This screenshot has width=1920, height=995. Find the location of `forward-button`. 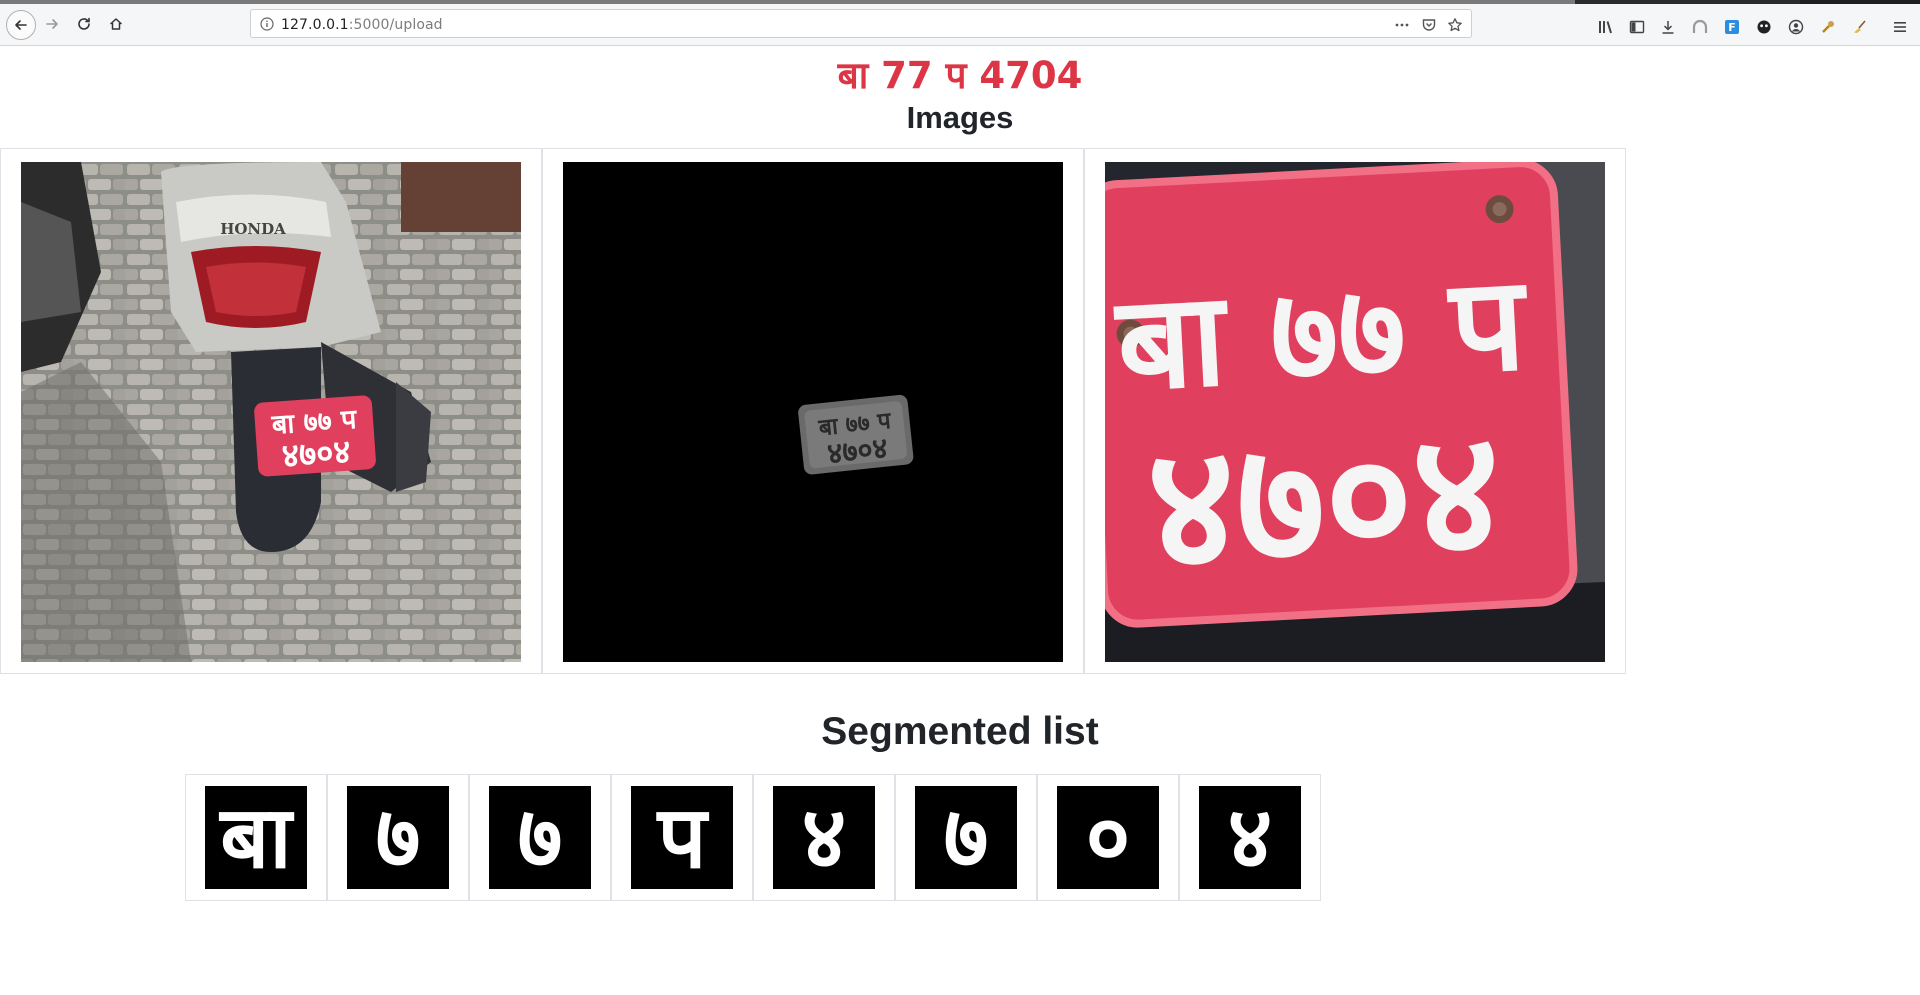

forward-button is located at coordinates (52, 24).